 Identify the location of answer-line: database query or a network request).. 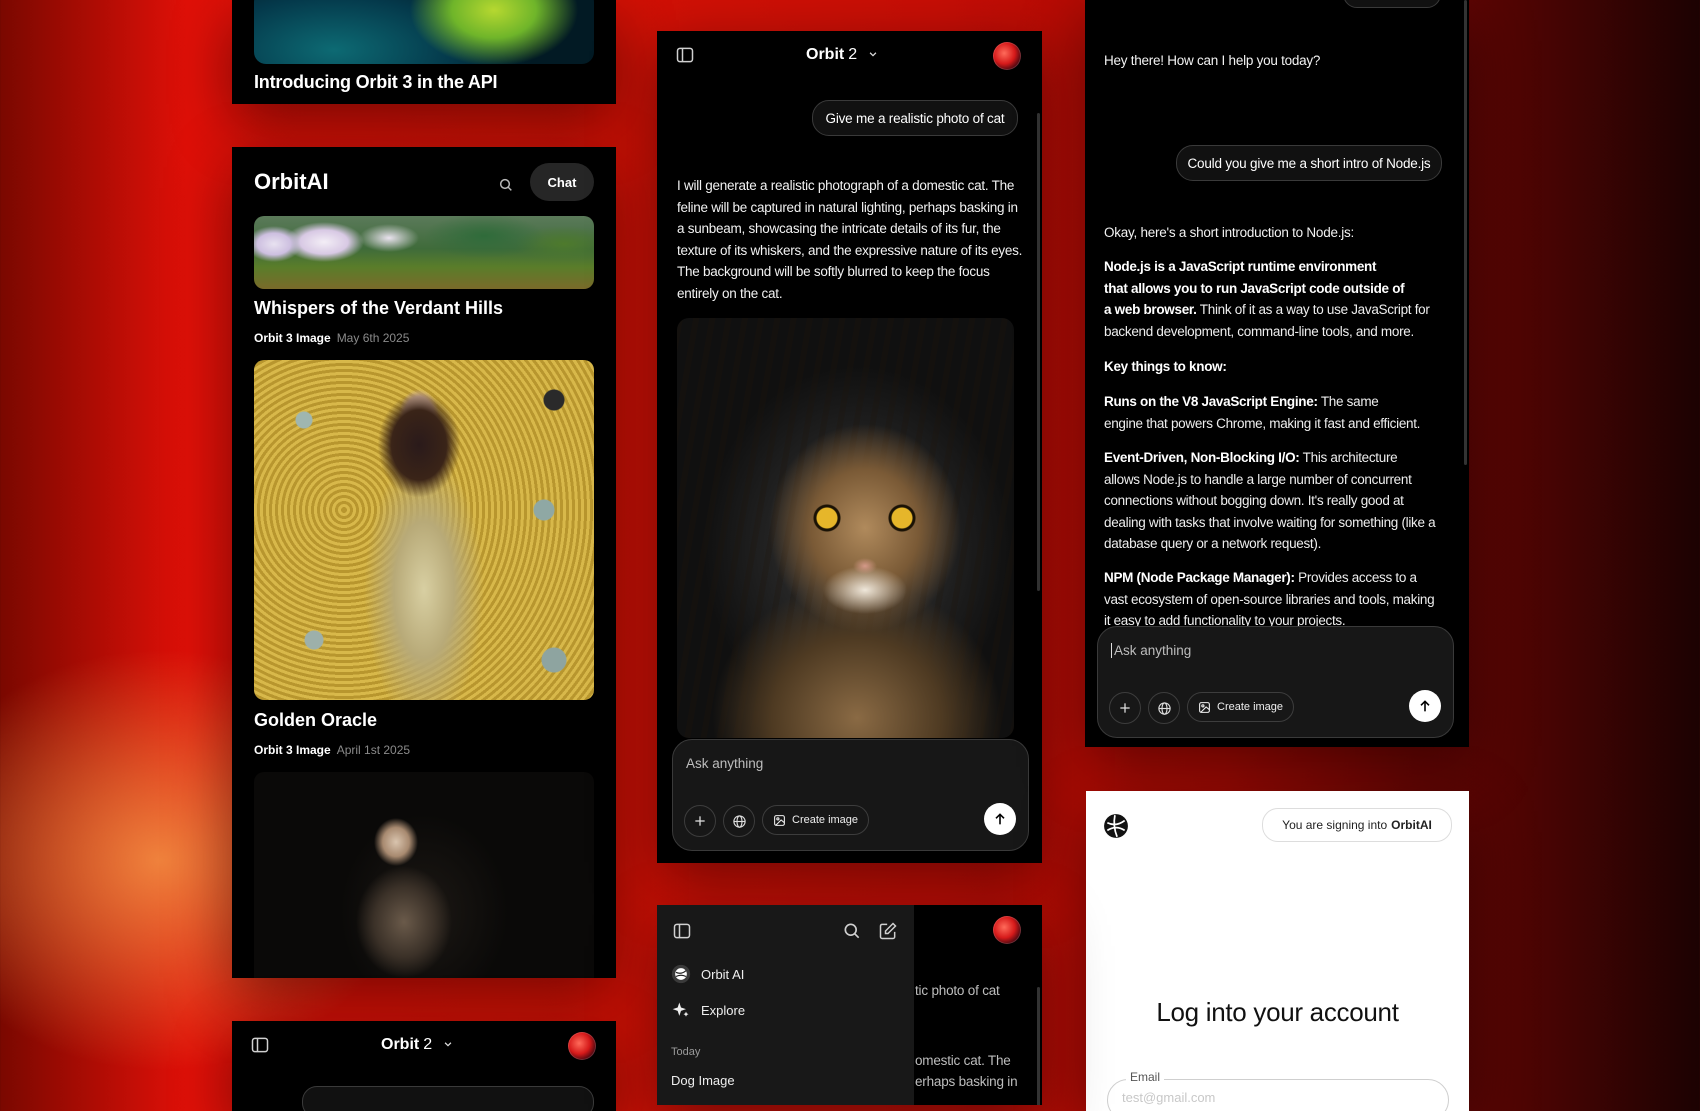
(1213, 543).